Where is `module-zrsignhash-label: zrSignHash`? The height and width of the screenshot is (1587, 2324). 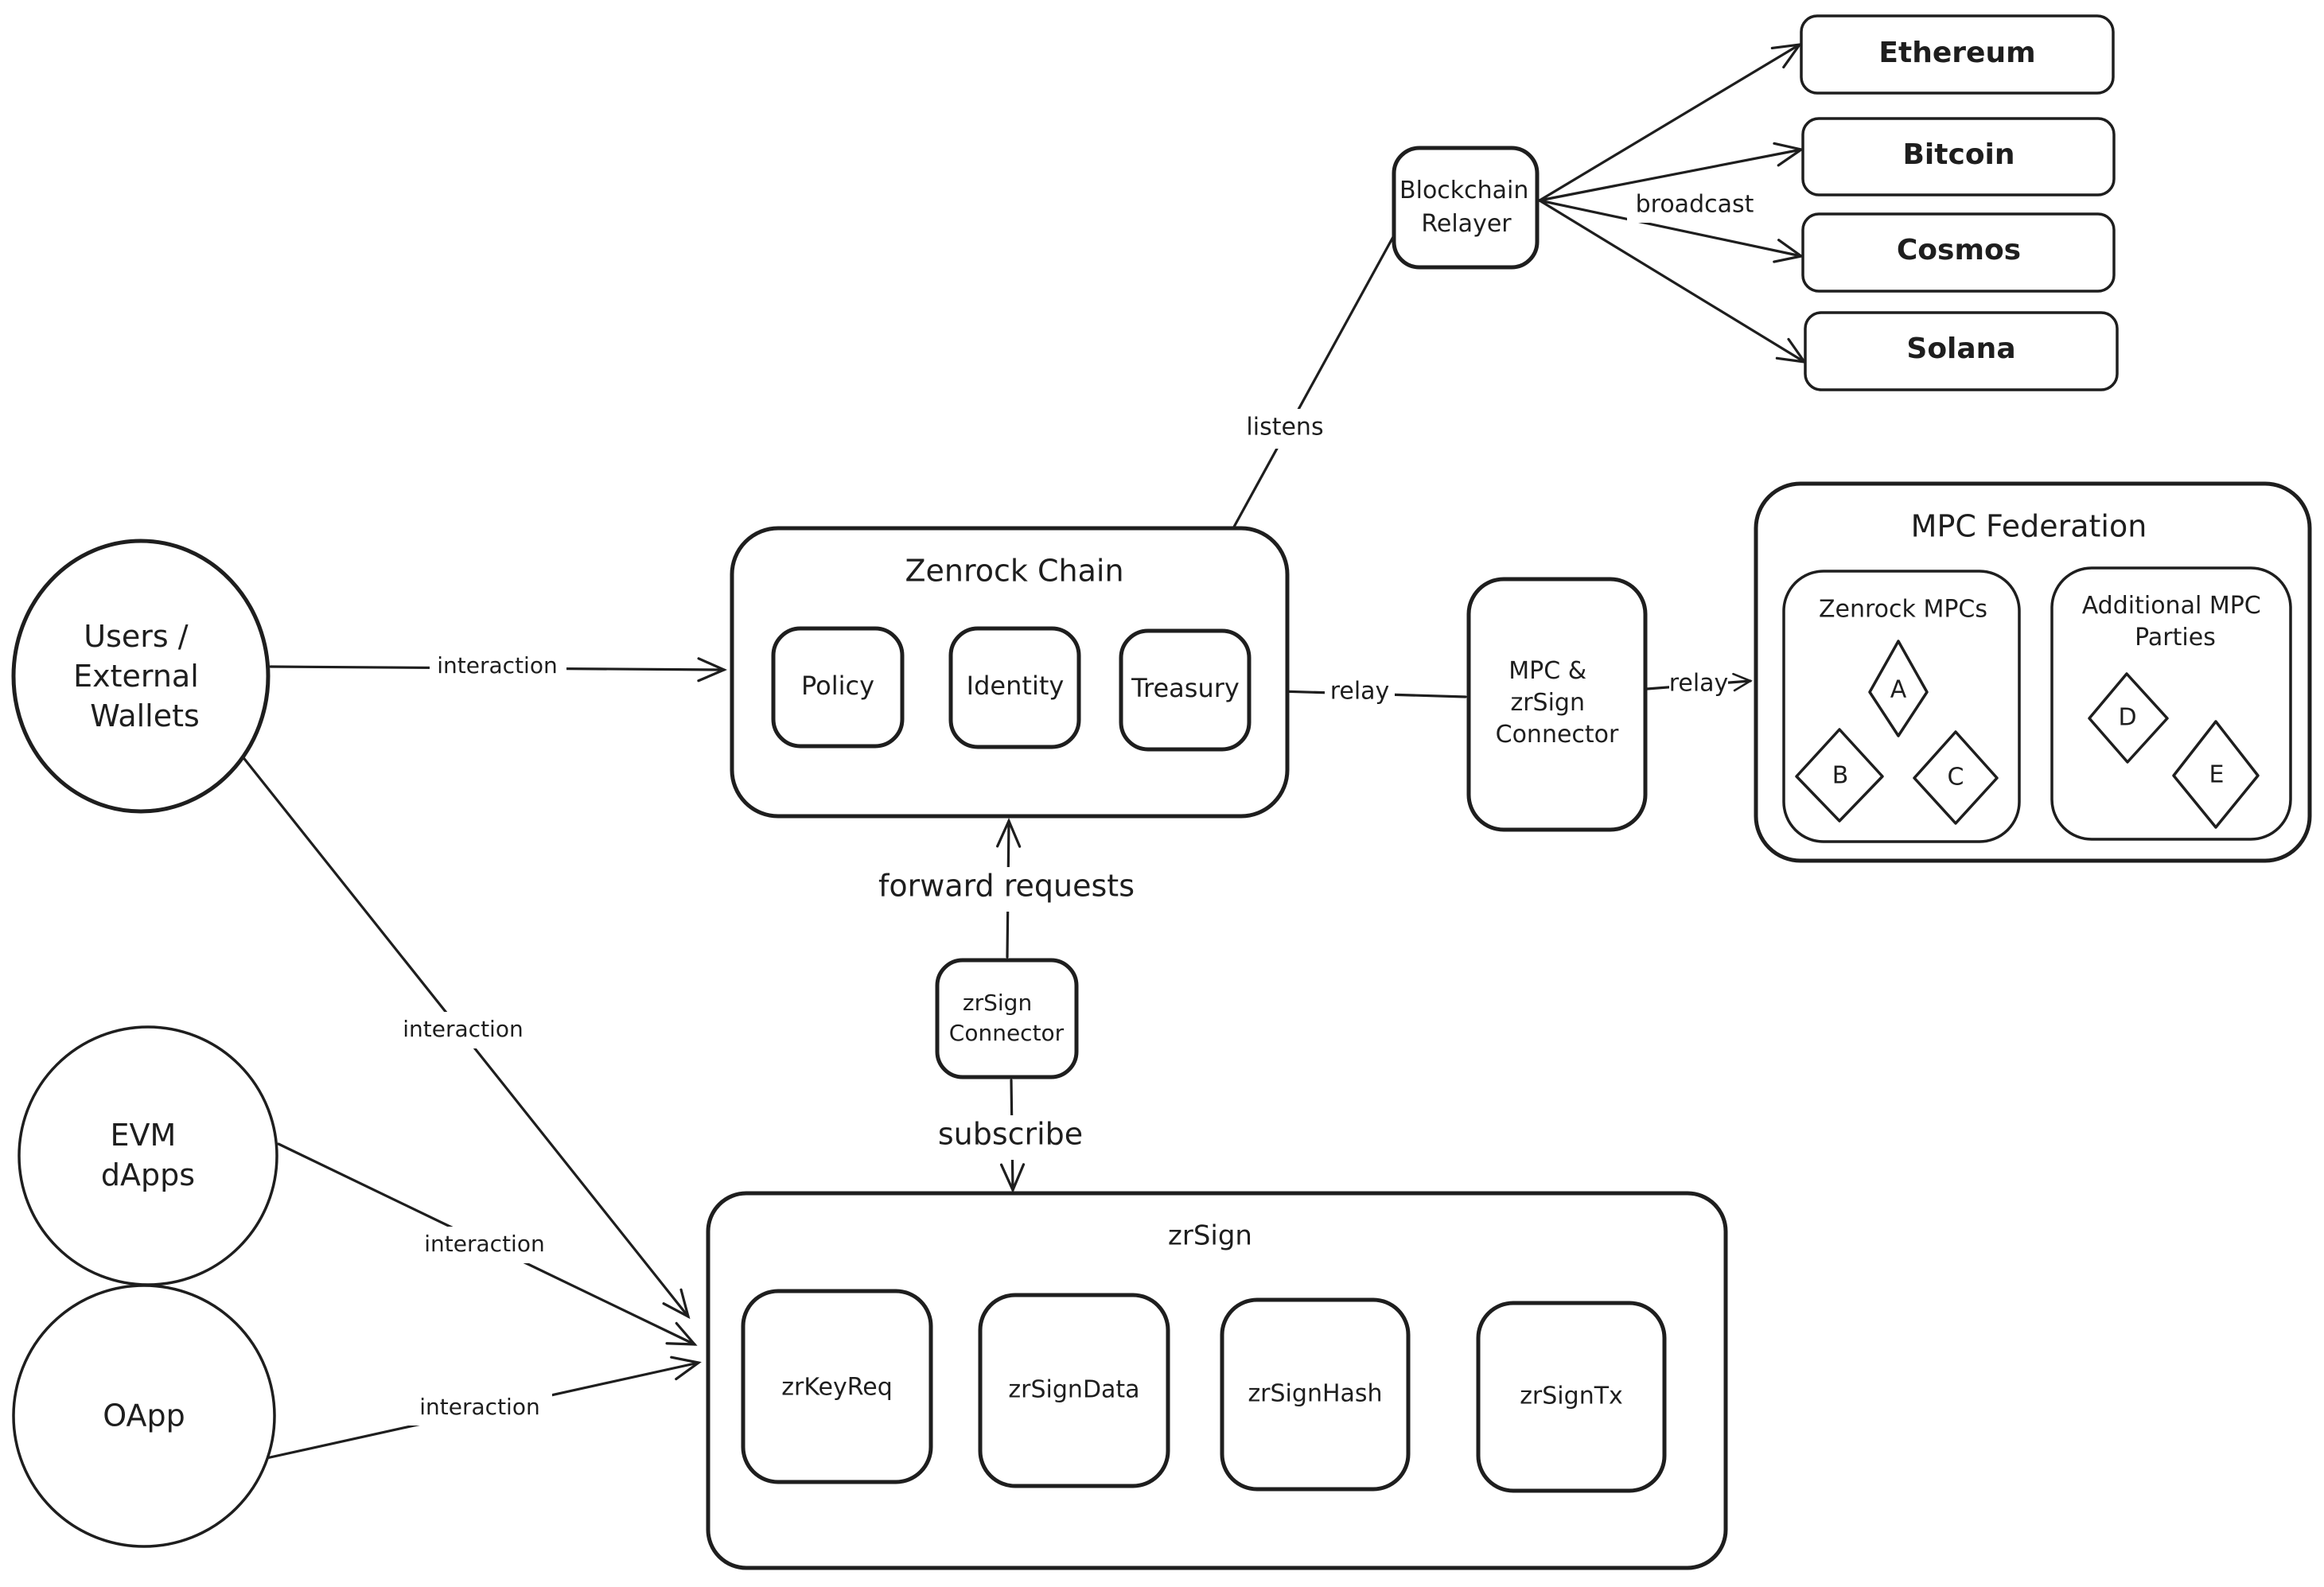
module-zrsignhash-label: zrSignHash is located at coordinates (1315, 1394).